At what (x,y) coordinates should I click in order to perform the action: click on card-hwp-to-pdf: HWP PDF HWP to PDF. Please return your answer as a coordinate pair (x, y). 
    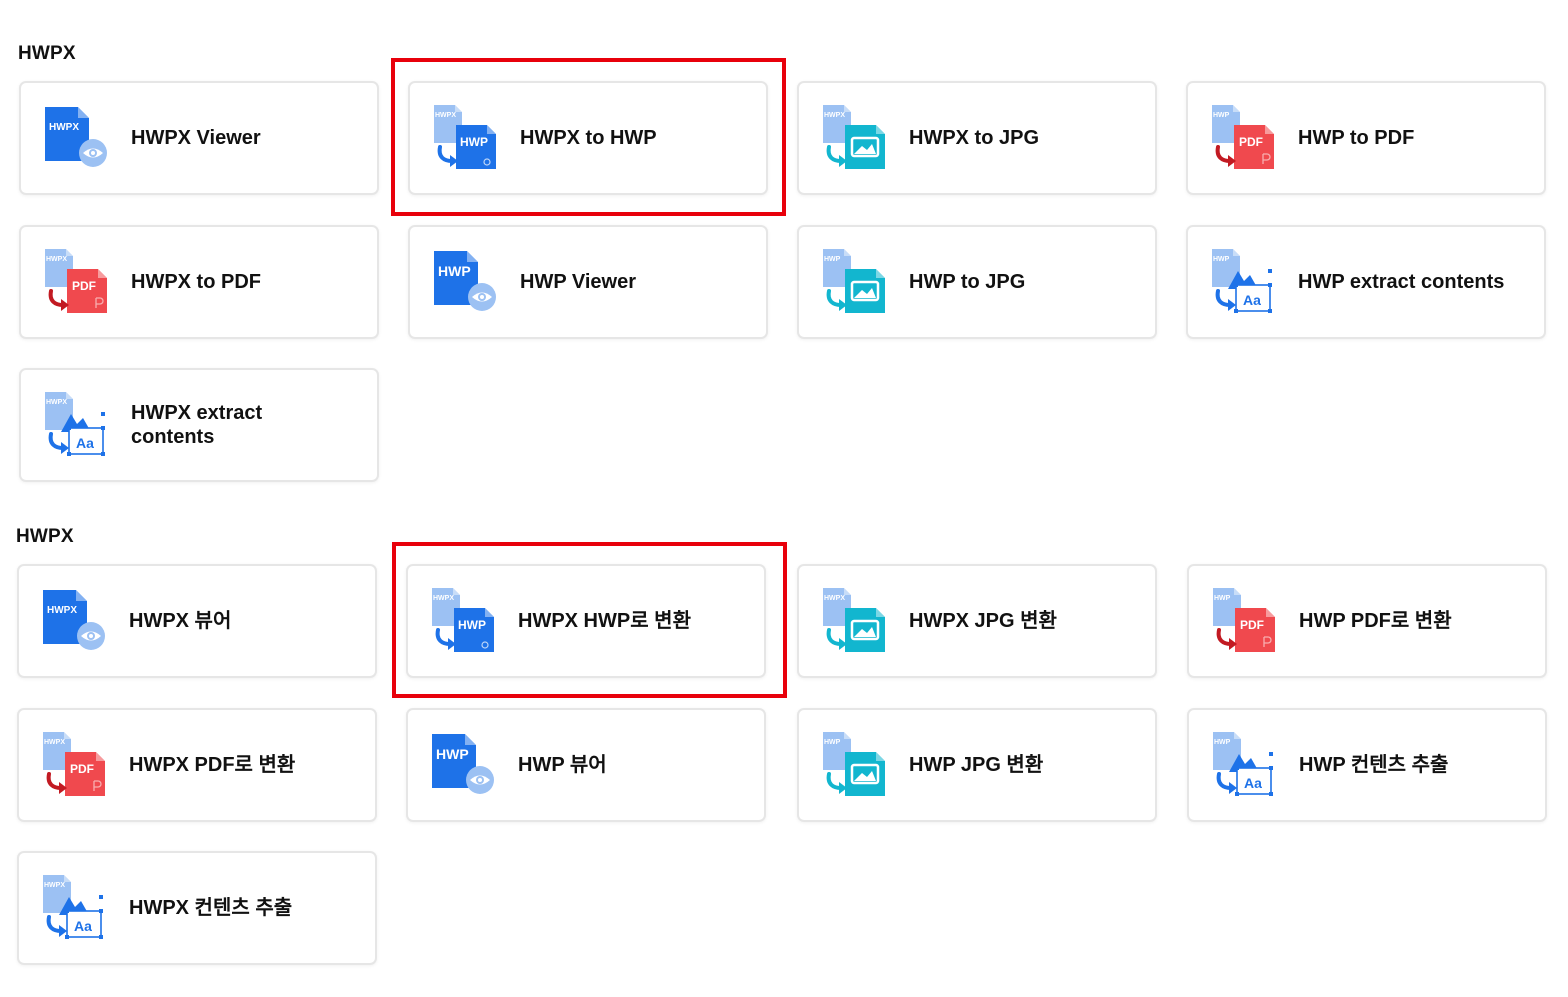
    Looking at the image, I should click on (1366, 138).